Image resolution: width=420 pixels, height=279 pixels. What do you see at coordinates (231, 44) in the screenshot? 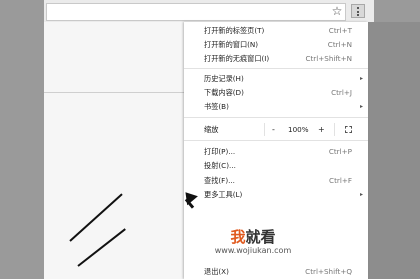
I see `menu-item-label: 打开新的窗口(N)` at bounding box center [231, 44].